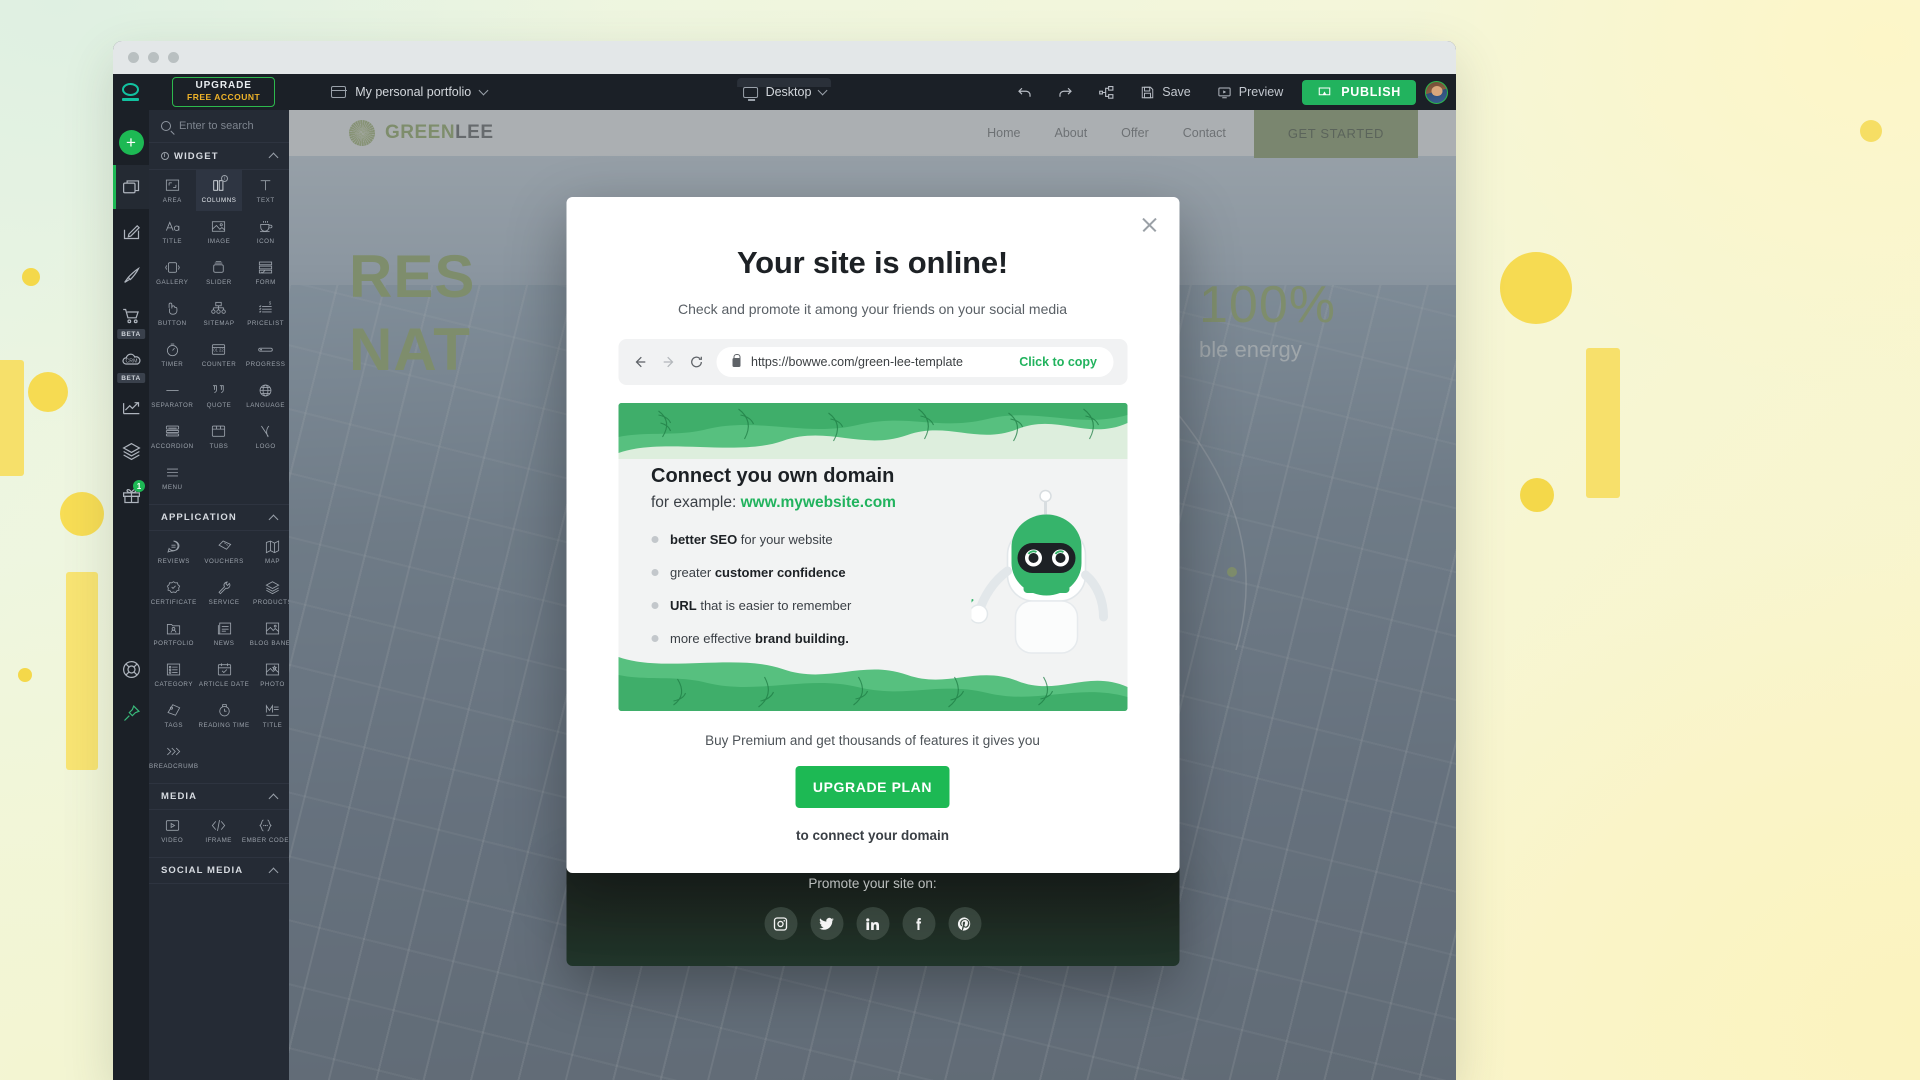 Image resolution: width=1920 pixels, height=1080 pixels. Describe the element at coordinates (174, 551) in the screenshot. I see `app-reviews: REVIEWS` at that location.